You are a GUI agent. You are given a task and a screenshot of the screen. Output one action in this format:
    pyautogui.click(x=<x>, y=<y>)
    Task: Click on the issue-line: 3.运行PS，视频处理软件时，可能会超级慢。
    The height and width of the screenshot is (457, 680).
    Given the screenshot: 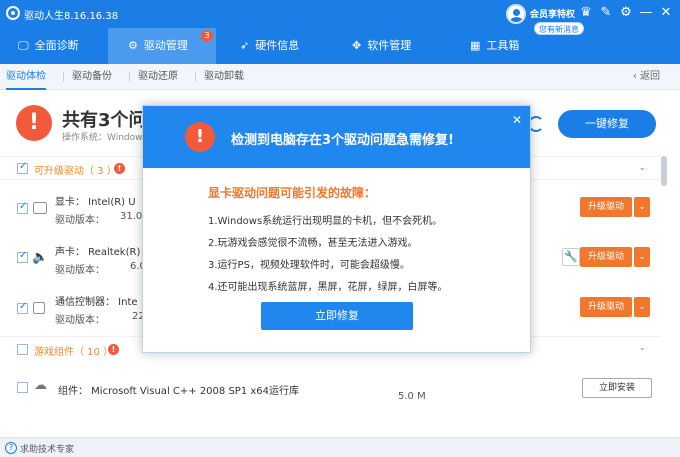 What is the action you would take?
    pyautogui.click(x=309, y=265)
    